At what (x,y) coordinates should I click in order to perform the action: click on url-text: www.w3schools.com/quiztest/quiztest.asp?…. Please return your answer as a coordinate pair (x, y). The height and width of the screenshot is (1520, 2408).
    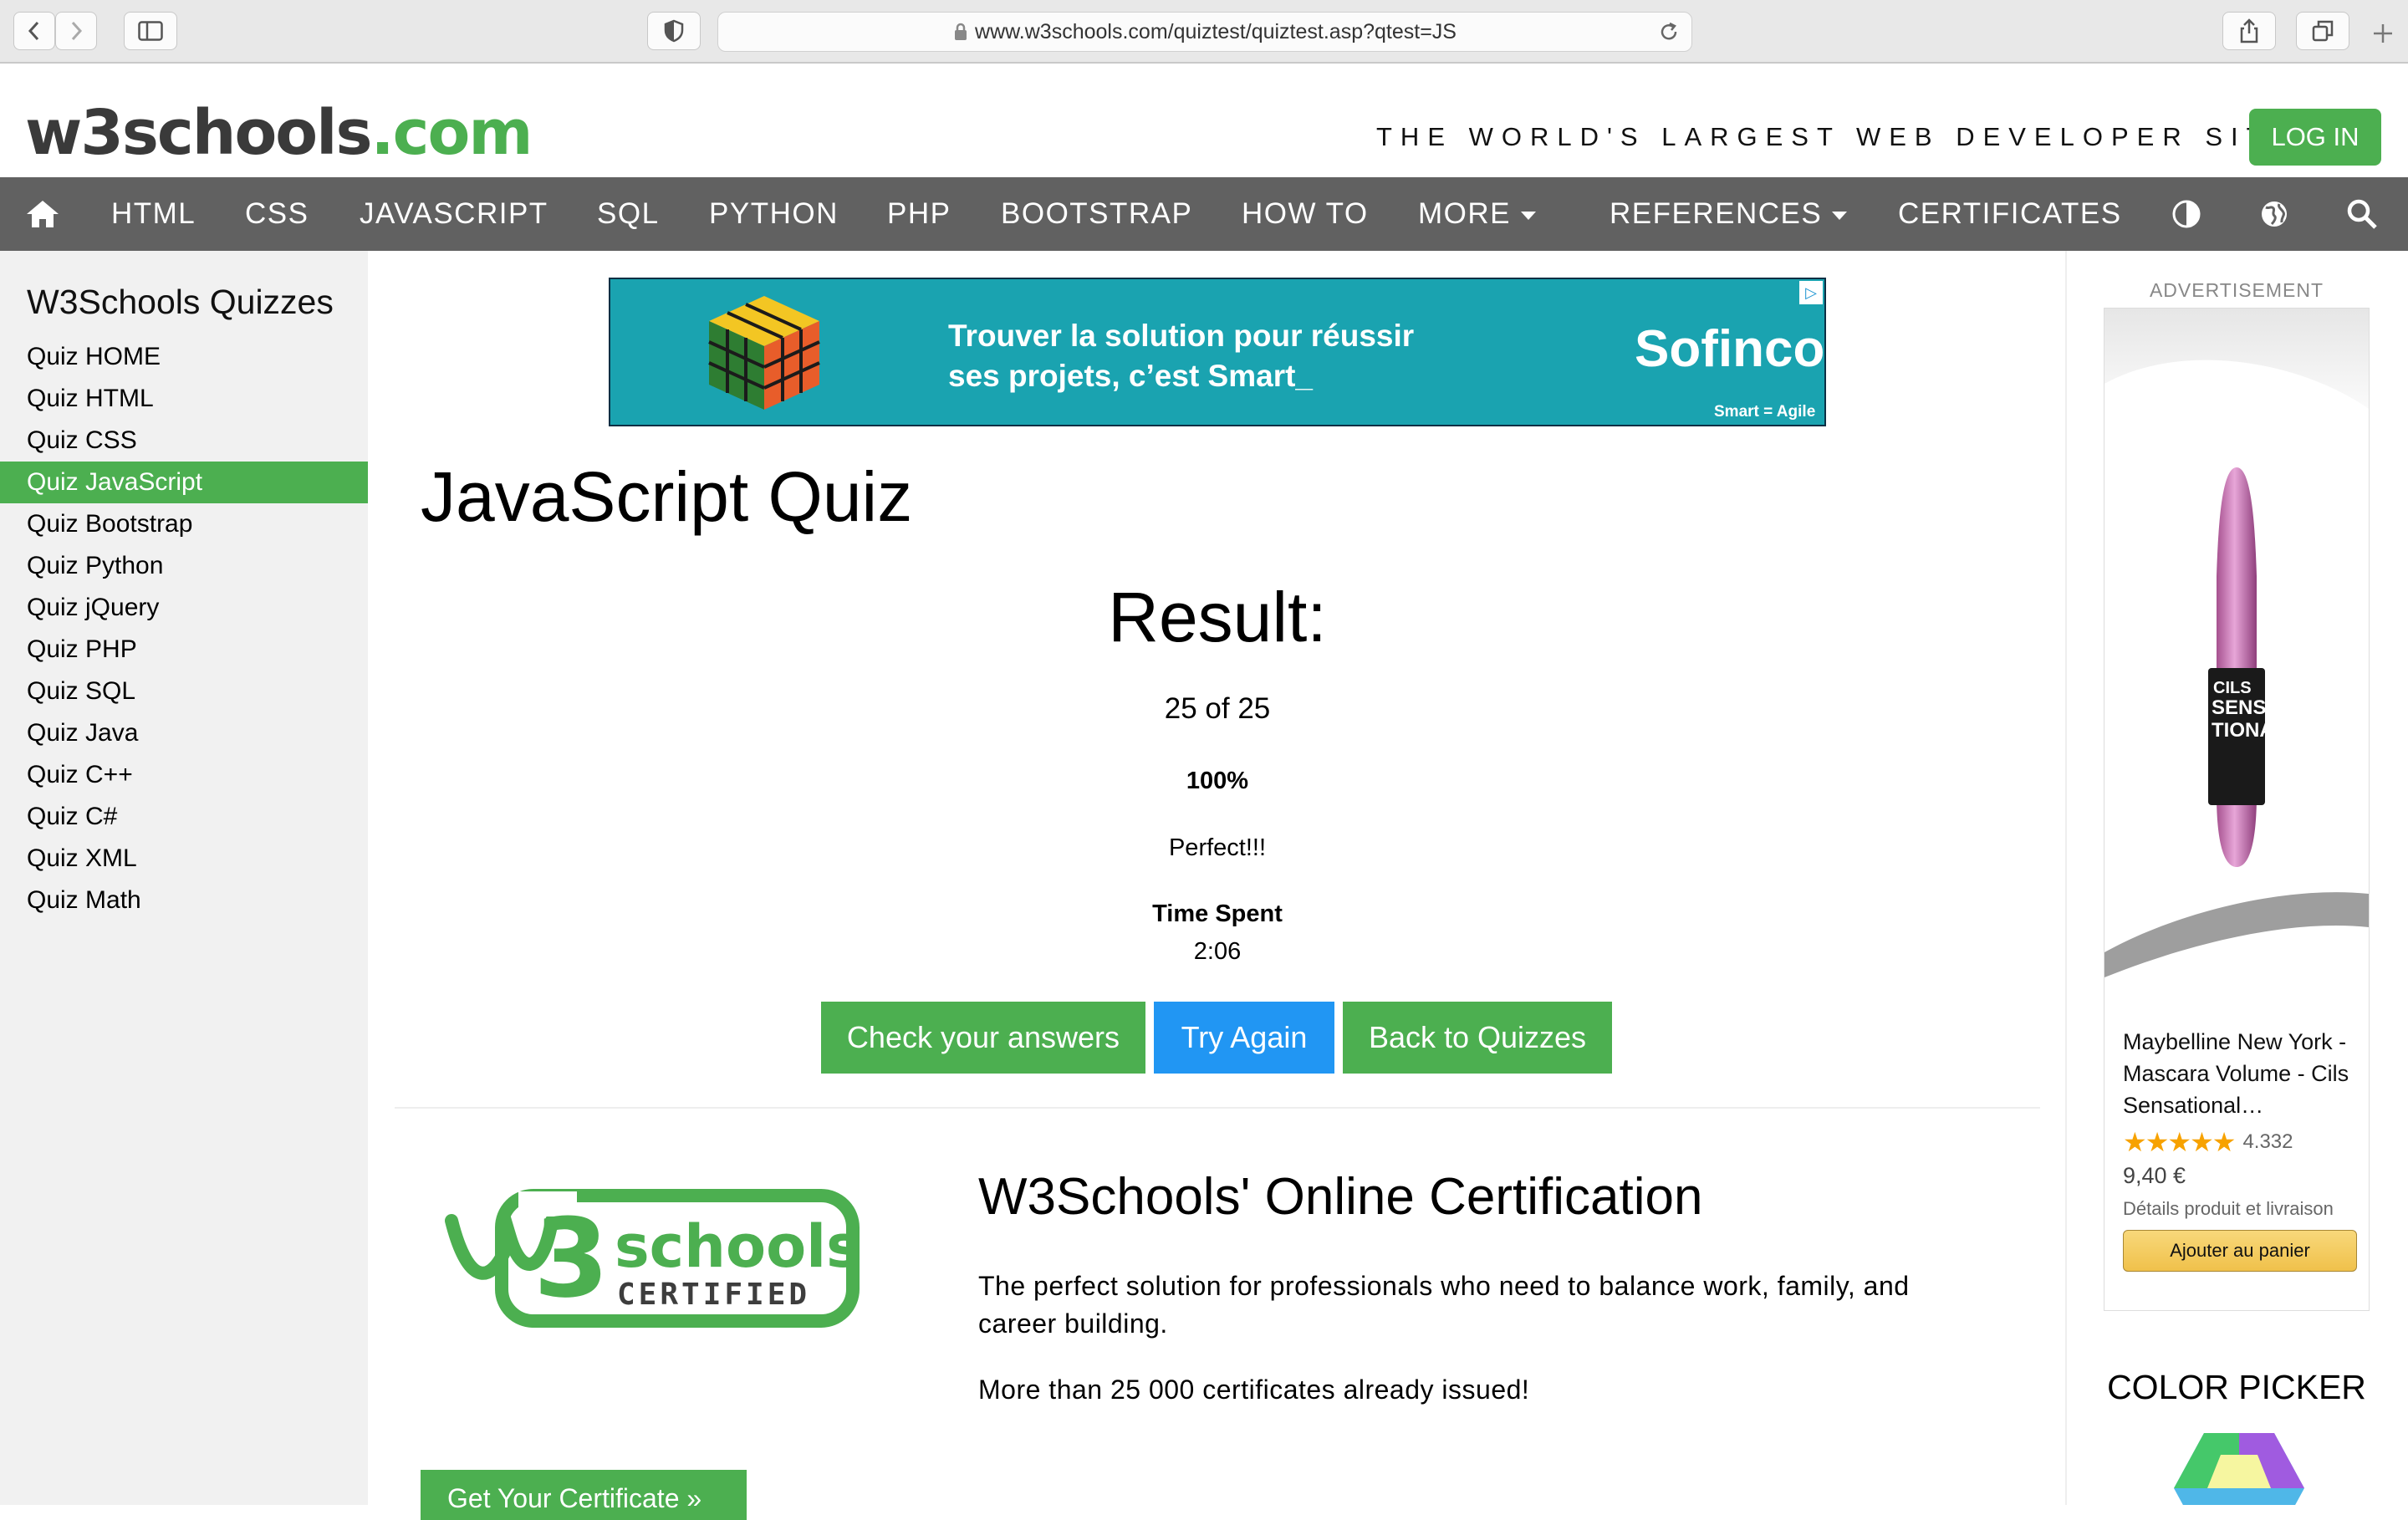
    Looking at the image, I should click on (1216, 31).